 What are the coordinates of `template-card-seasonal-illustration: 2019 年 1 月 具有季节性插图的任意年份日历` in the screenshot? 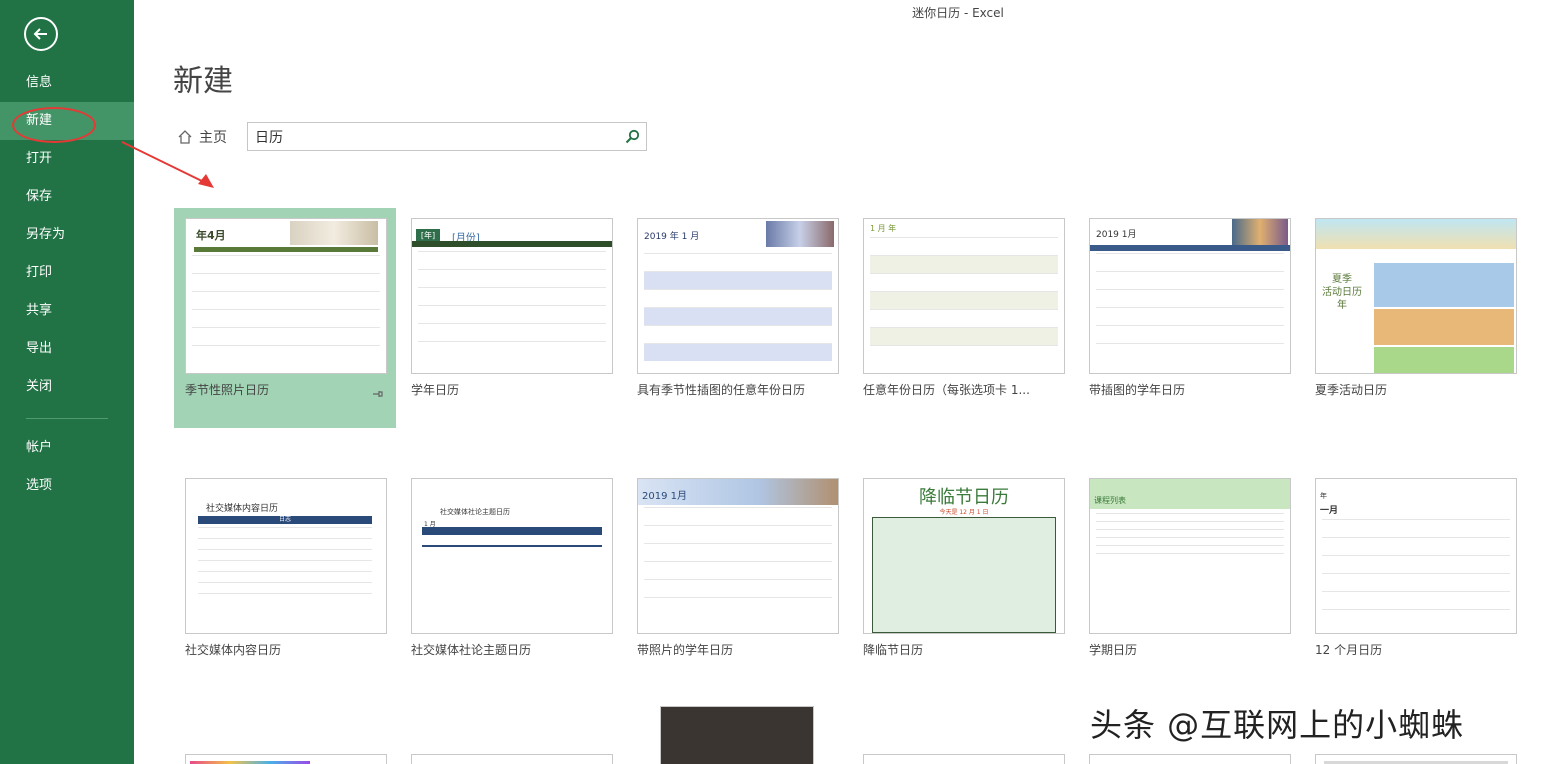 It's located at (737, 318).